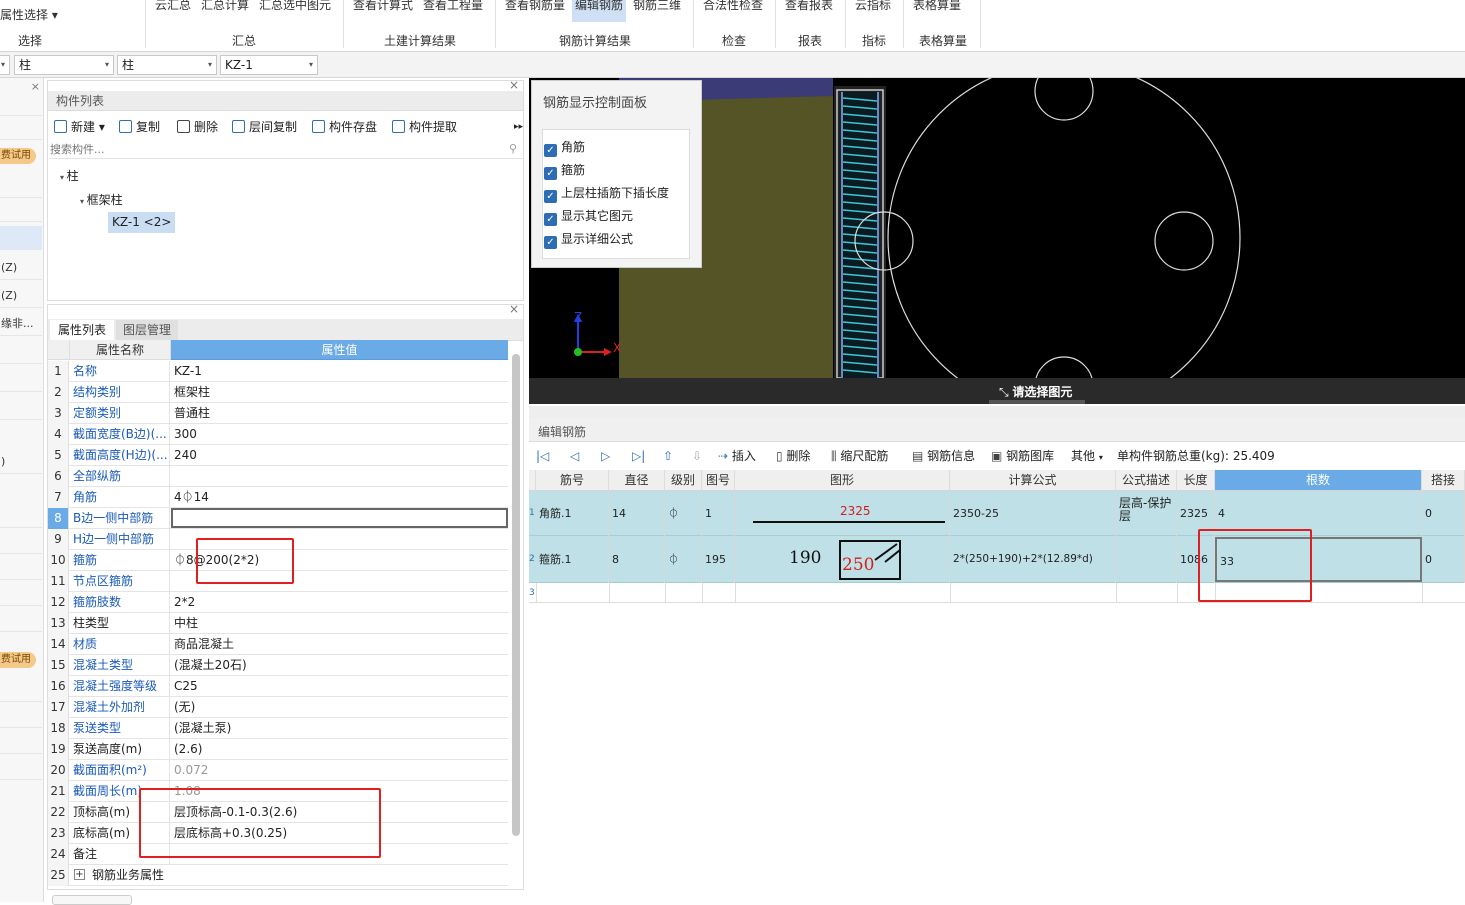 The width and height of the screenshot is (1465, 905). Describe the element at coordinates (937, 6) in the screenshot. I see `table-calc-button: 表格算量` at that location.